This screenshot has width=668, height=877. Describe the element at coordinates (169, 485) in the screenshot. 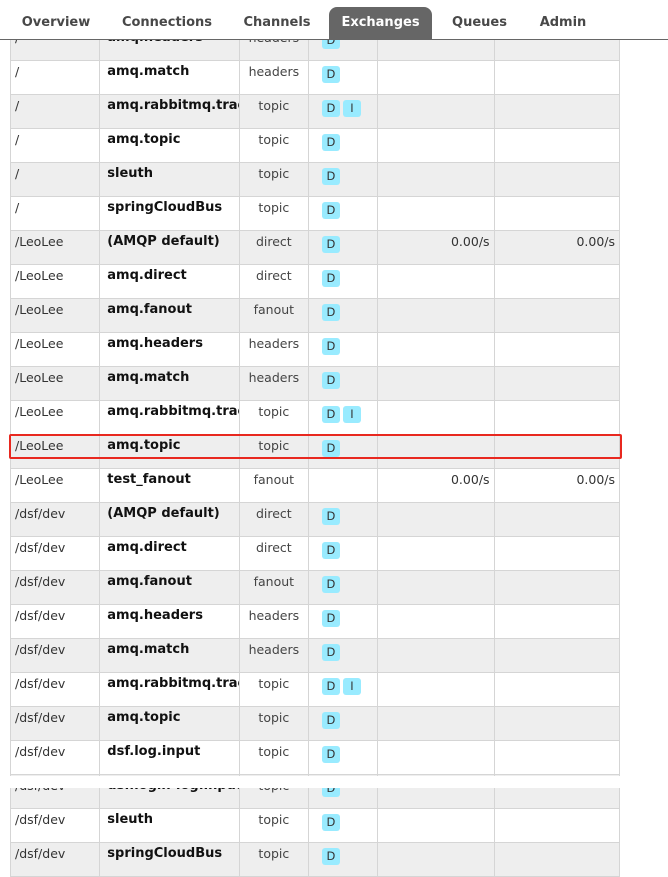

I see `exchange-name-link: test_fanout` at that location.